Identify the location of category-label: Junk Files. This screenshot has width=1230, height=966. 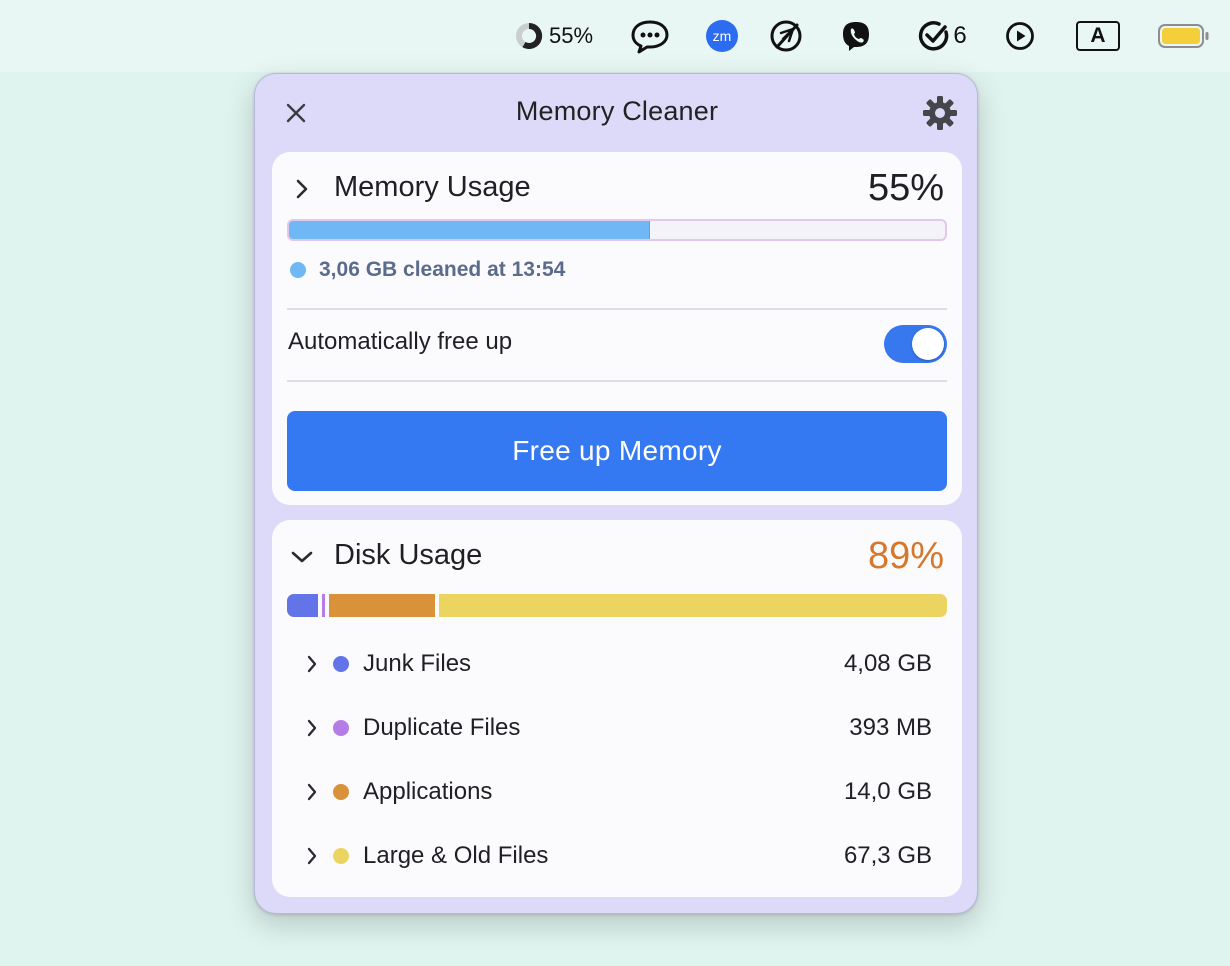
(417, 663).